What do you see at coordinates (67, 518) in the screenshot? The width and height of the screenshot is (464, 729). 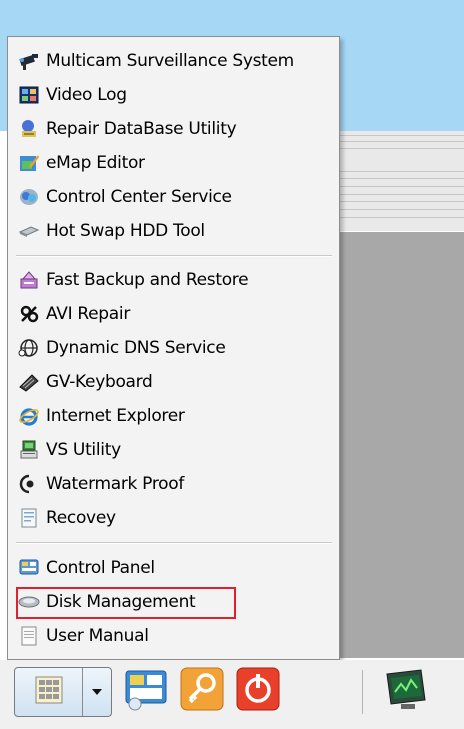 I see `menu-item-recovey: Recovey` at bounding box center [67, 518].